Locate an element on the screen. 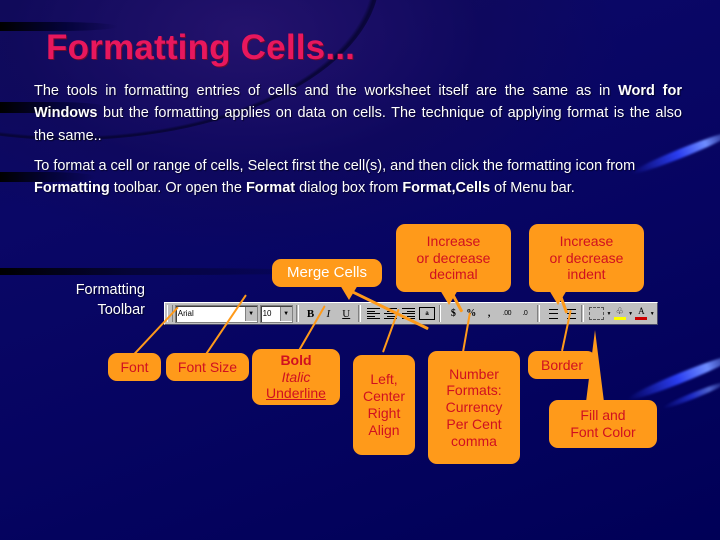 This screenshot has height=540, width=720. callout-merge-cells: Merge Cells is located at coordinates (327, 273).